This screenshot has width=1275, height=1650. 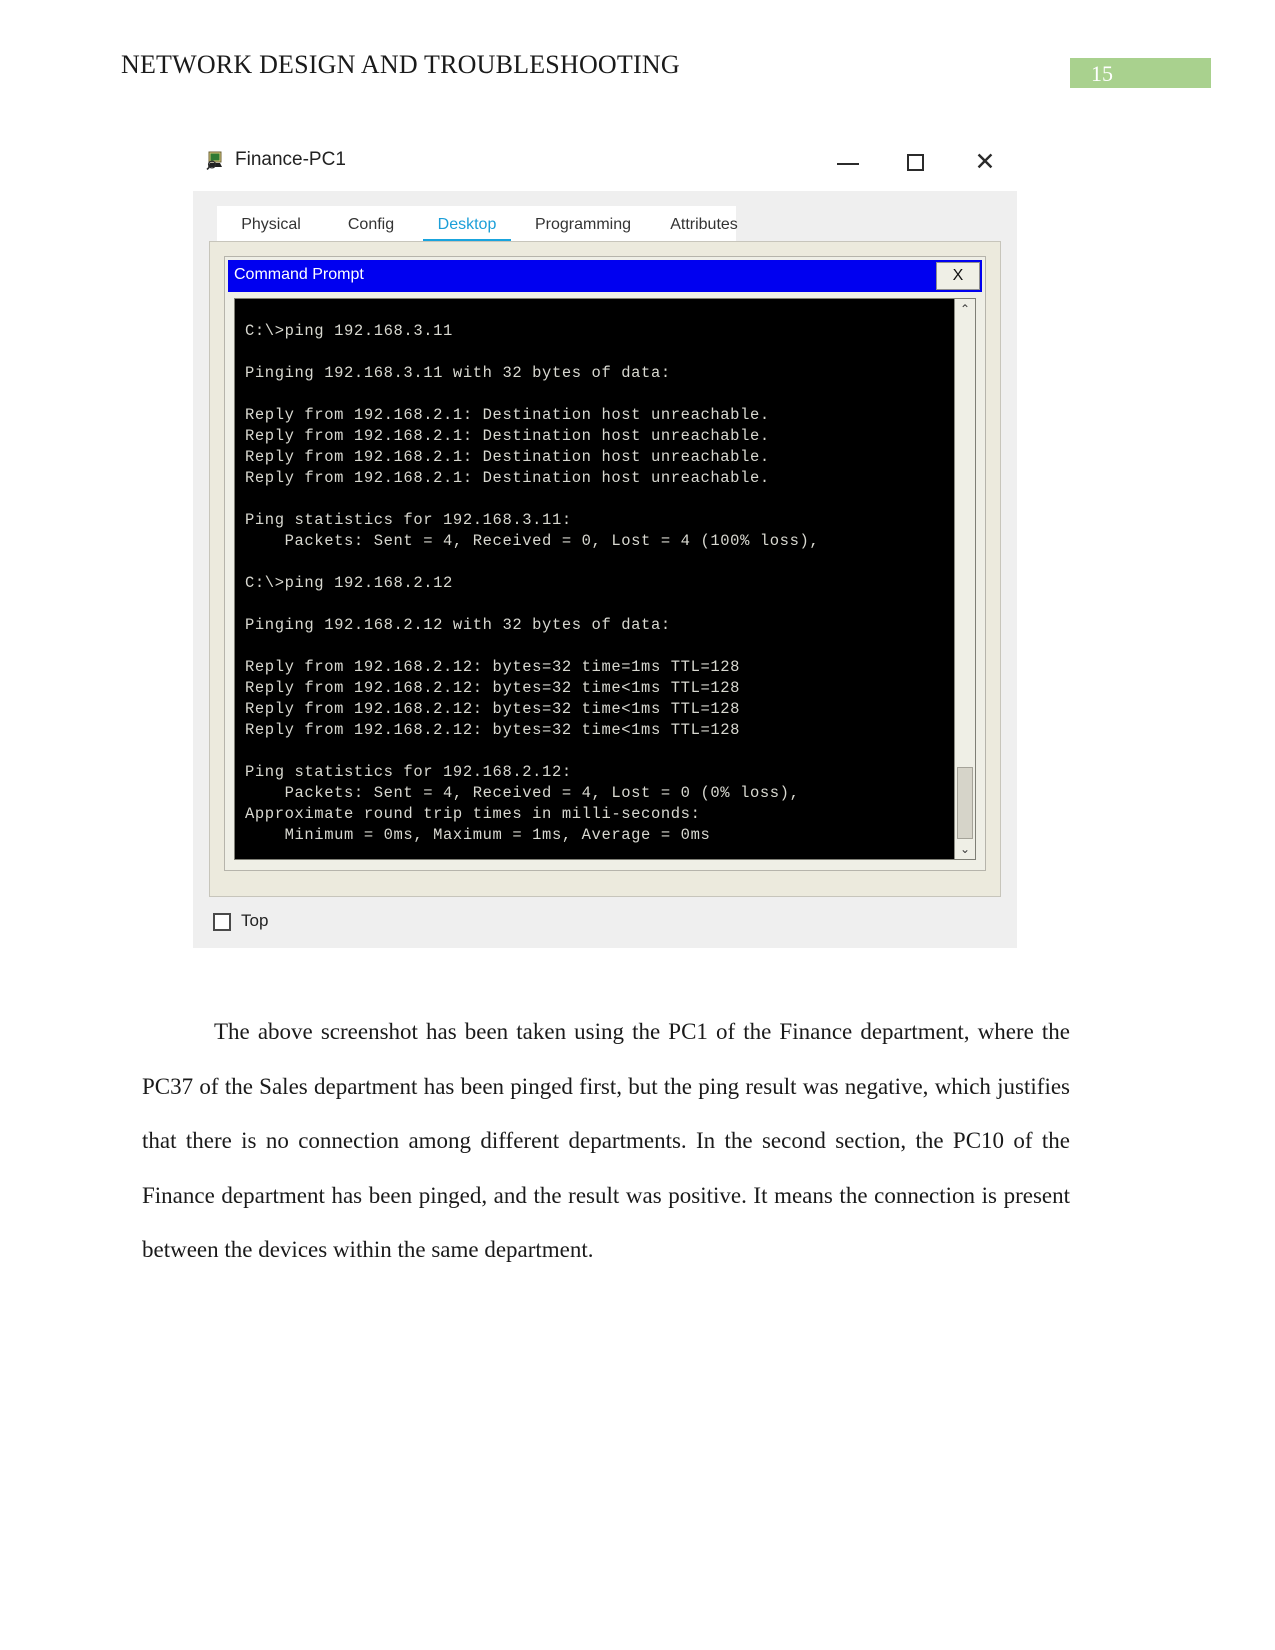 I want to click on close-icon: ✕, so click(x=985, y=162).